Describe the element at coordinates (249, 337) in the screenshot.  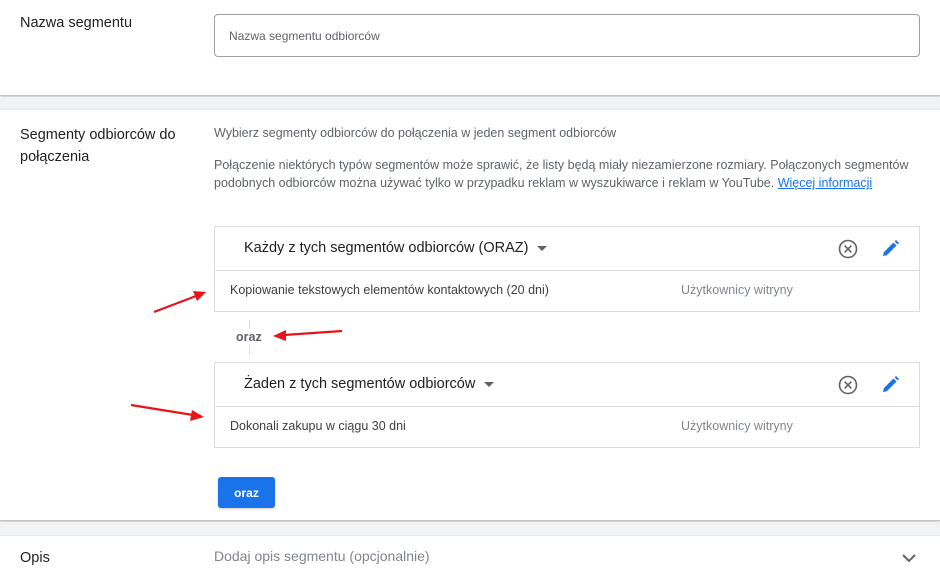
I see `and-connector-label: oraz` at that location.